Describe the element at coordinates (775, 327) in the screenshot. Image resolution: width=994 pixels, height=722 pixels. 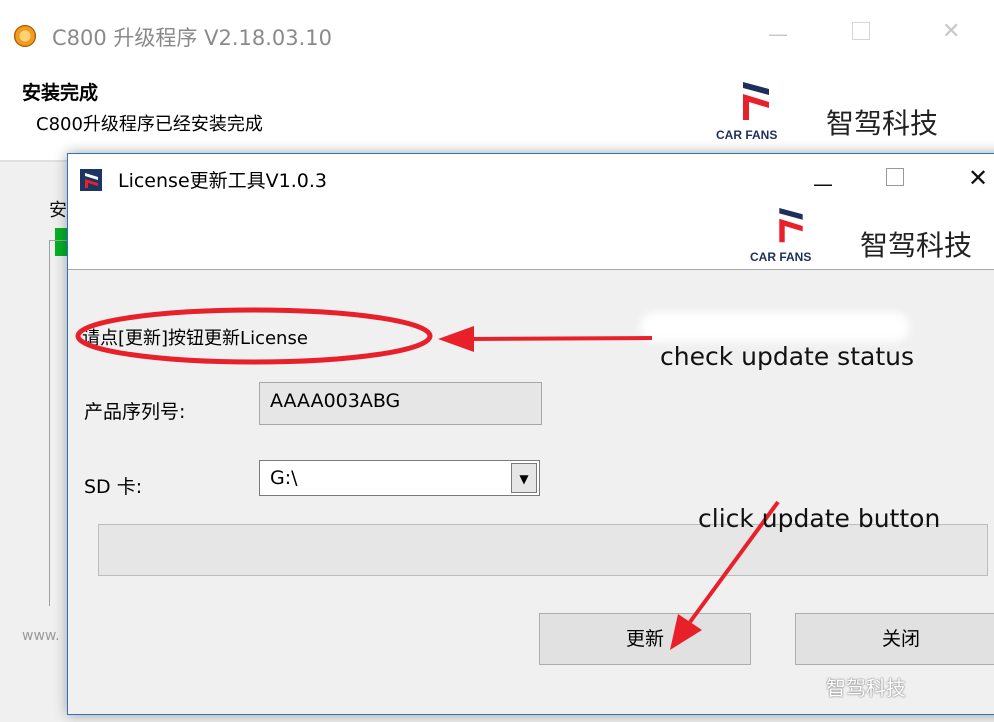
I see `redaction-smudge` at that location.